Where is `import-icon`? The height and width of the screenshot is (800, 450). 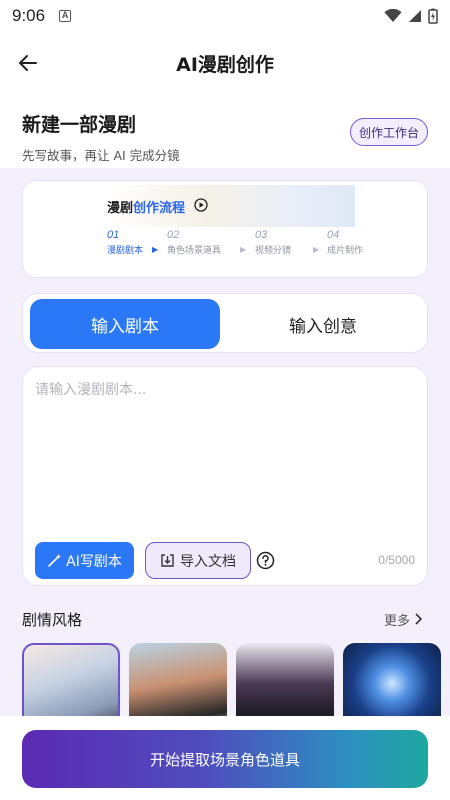
import-icon is located at coordinates (167, 560).